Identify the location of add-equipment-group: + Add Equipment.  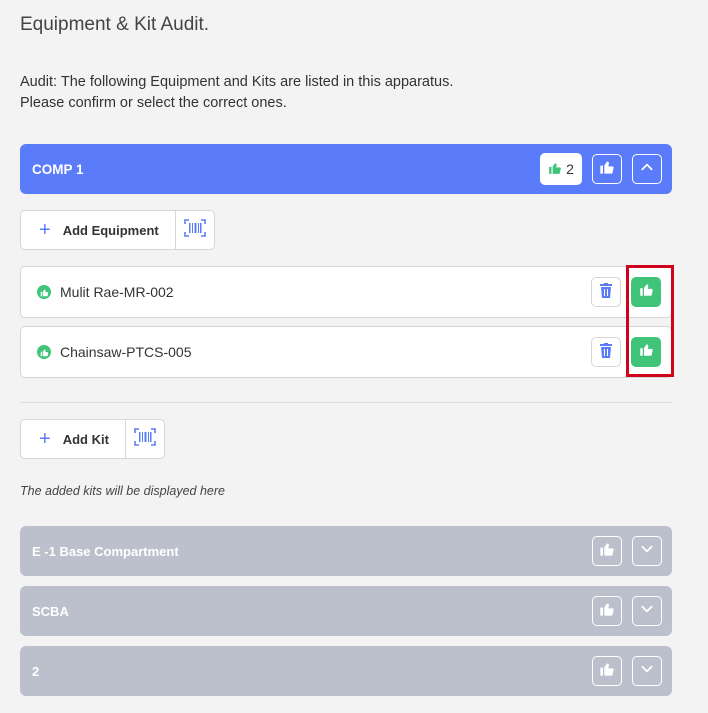
(117, 230).